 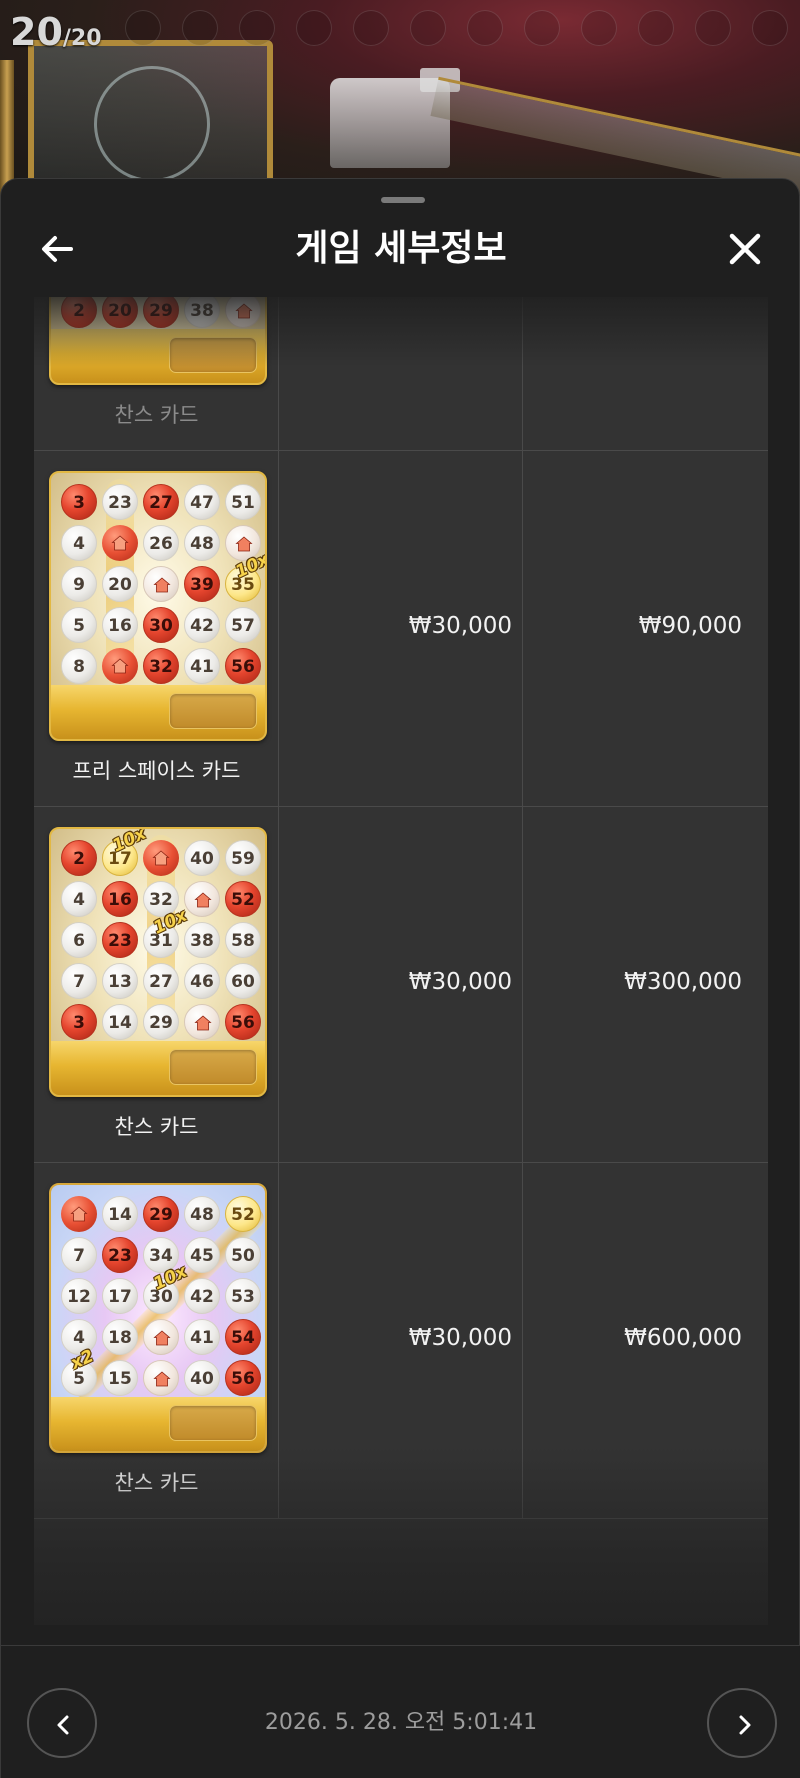 I want to click on bingo-number: 53, so click(x=243, y=1296).